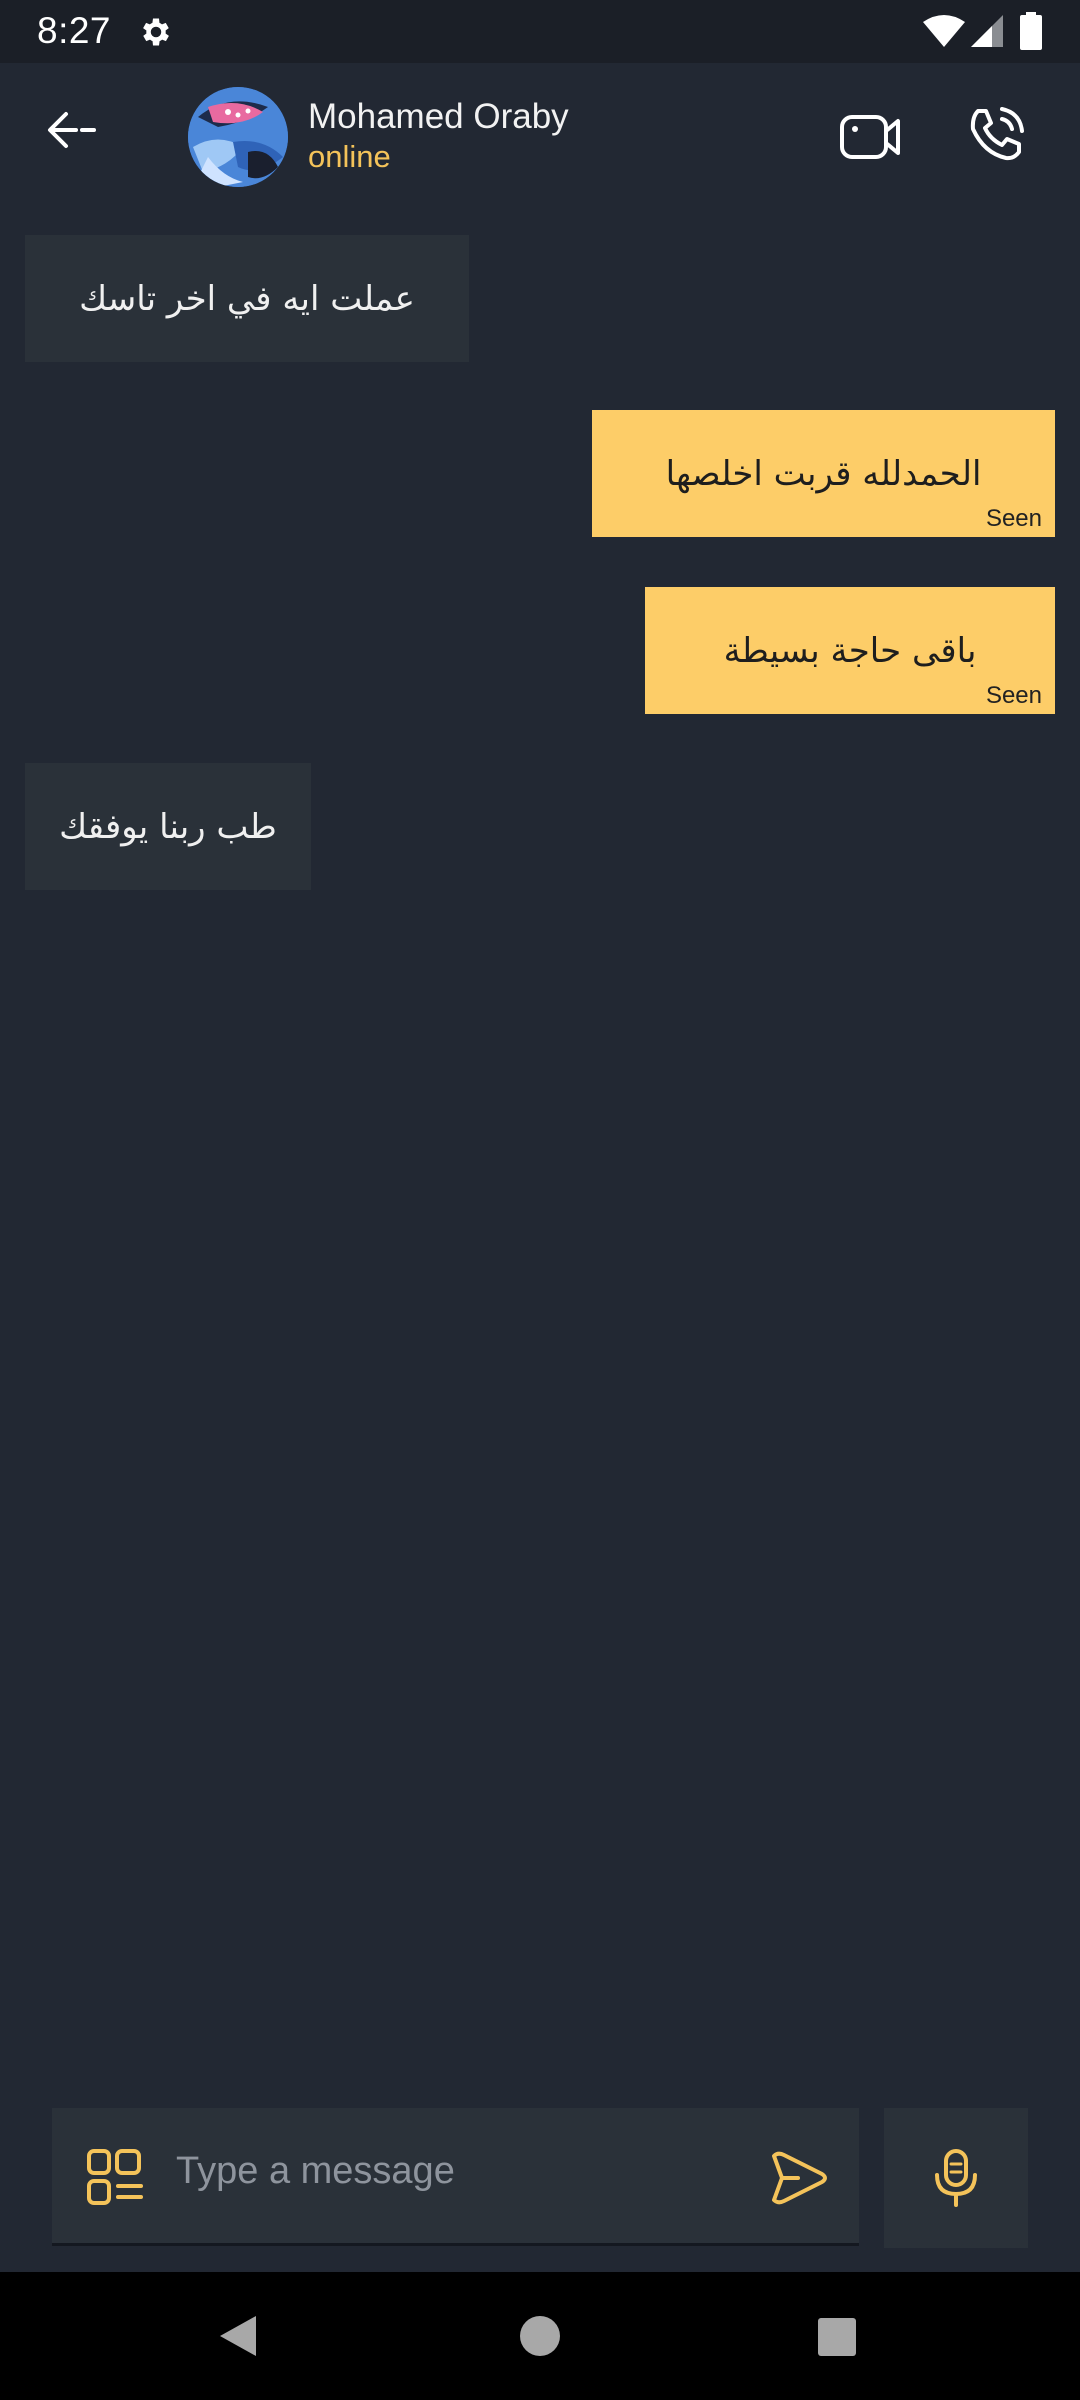 This screenshot has height=2400, width=1080. I want to click on message-bubble-incoming: طب ربنا يوفقك, so click(168, 826).